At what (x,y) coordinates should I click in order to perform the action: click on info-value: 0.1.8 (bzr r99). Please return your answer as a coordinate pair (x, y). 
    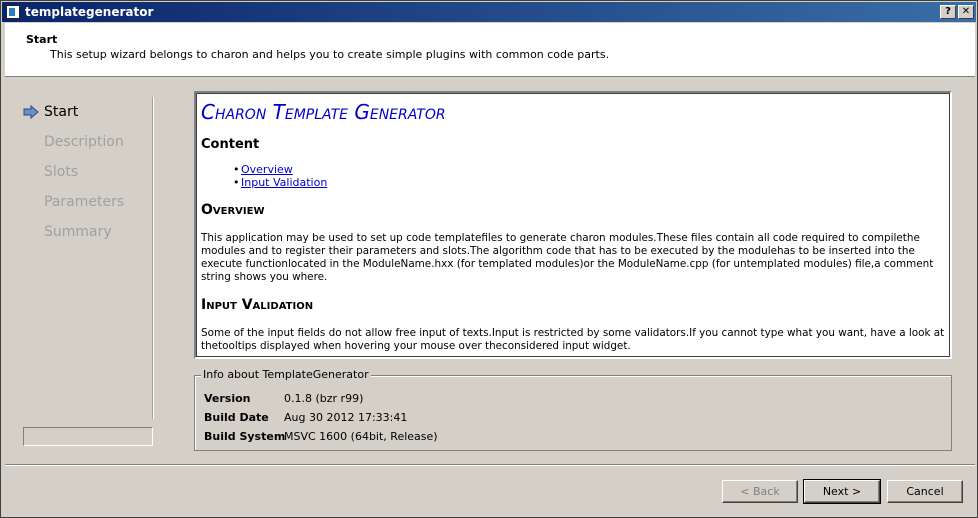
    Looking at the image, I should click on (324, 398).